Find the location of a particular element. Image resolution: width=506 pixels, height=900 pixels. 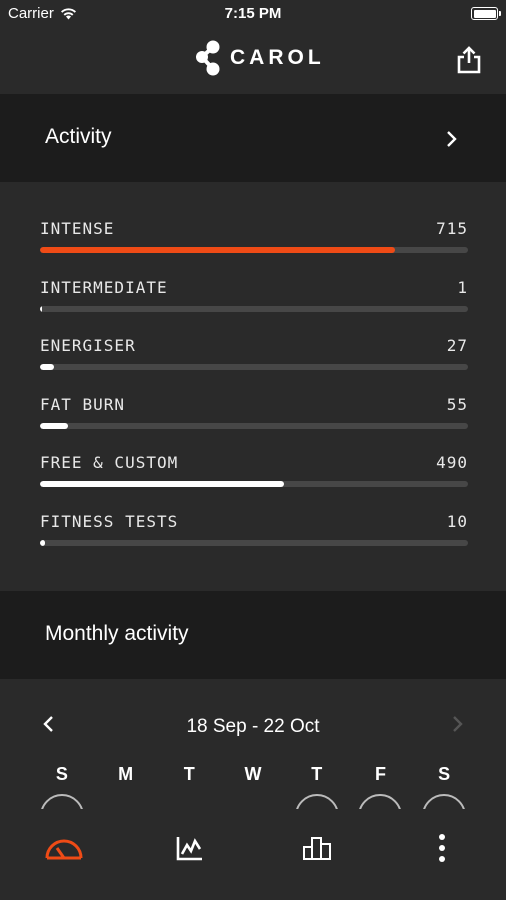

day-number: 18 is located at coordinates (62, 808).